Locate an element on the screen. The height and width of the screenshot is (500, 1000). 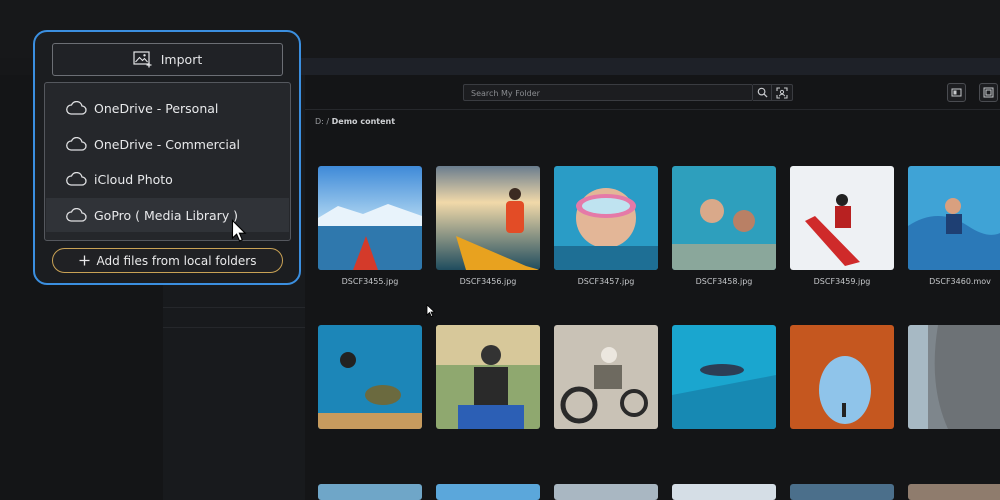
import-label: Import is located at coordinates (181, 59).